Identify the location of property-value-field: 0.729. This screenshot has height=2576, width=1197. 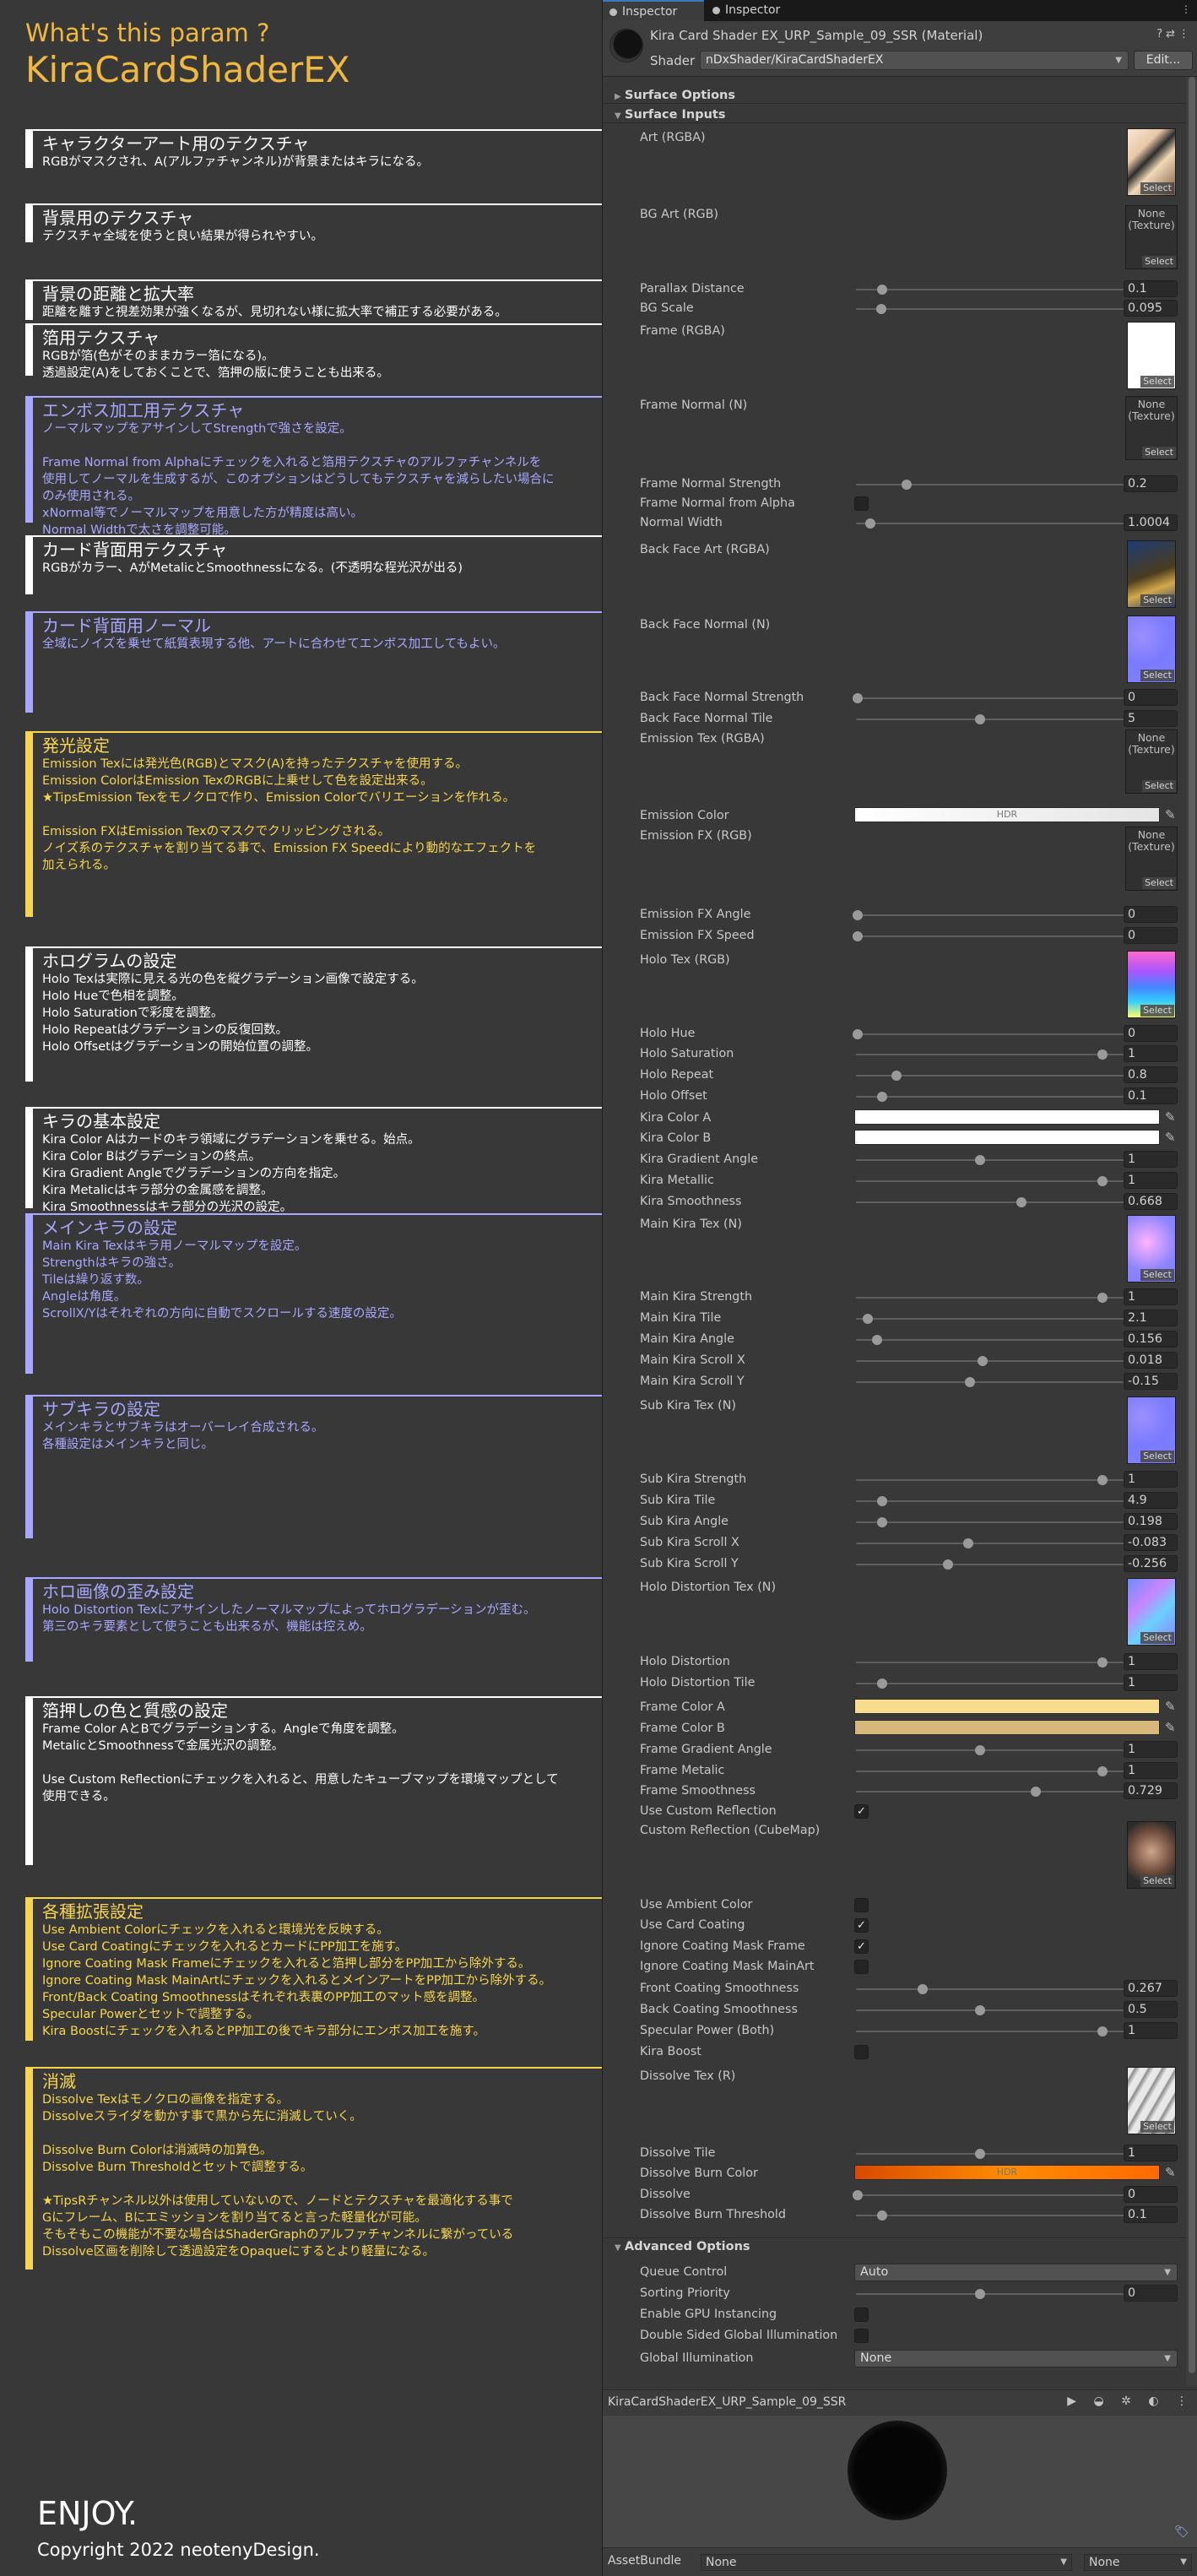
(1151, 1791).